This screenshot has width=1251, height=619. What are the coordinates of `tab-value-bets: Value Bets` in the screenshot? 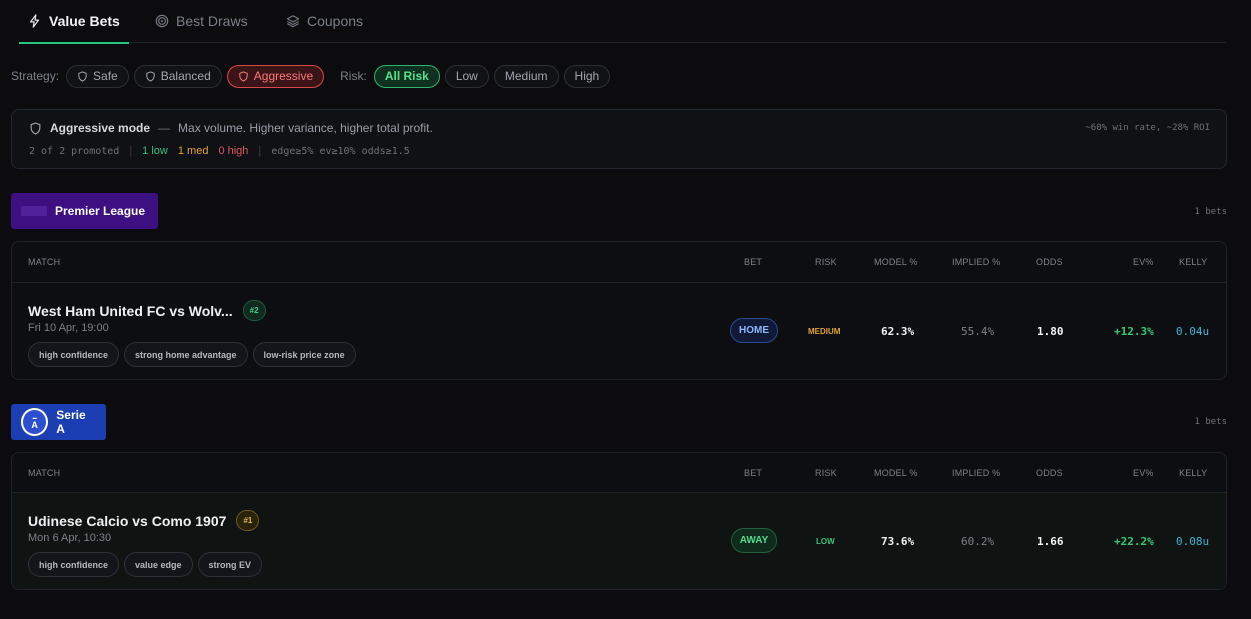 It's located at (74, 28).